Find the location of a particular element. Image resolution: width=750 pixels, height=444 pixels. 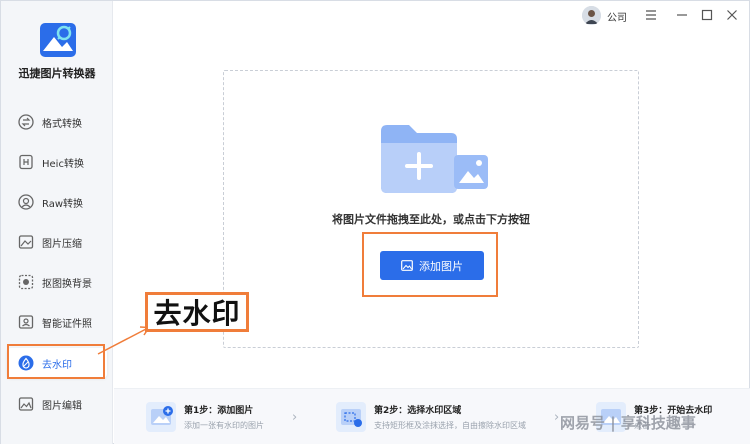

sidebar-item-heic: Heic转换 is located at coordinates (57, 162).